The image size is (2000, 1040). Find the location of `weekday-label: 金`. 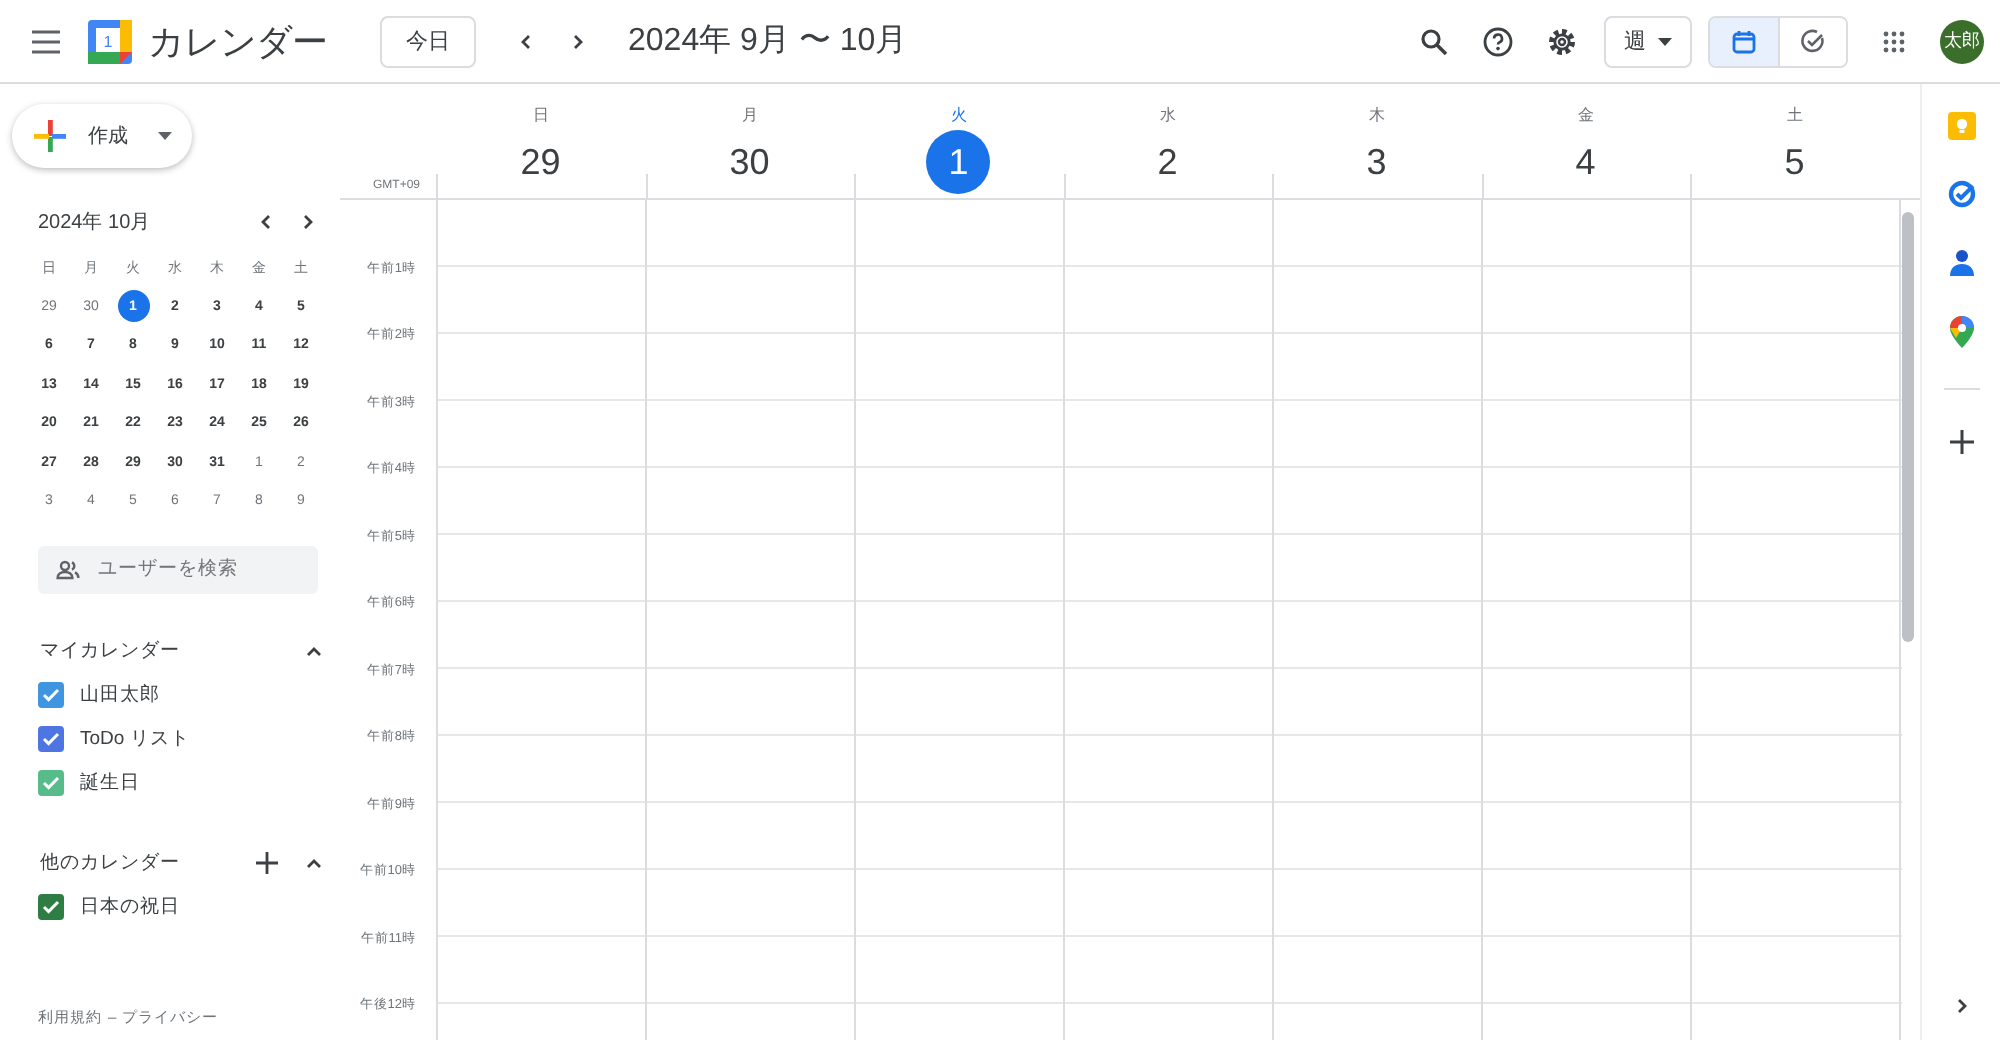

weekday-label: 金 is located at coordinates (1585, 115).